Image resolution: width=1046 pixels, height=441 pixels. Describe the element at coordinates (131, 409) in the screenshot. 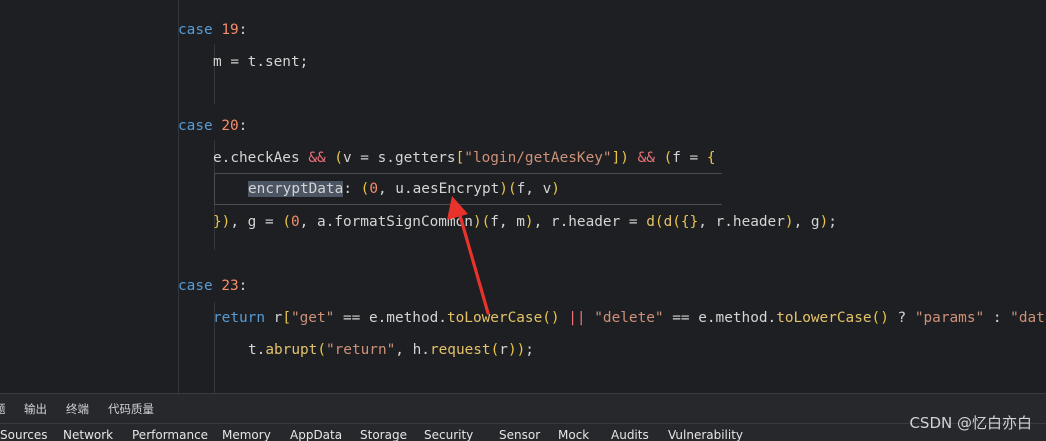

I see `tab-code-quality: 代码质量` at that location.